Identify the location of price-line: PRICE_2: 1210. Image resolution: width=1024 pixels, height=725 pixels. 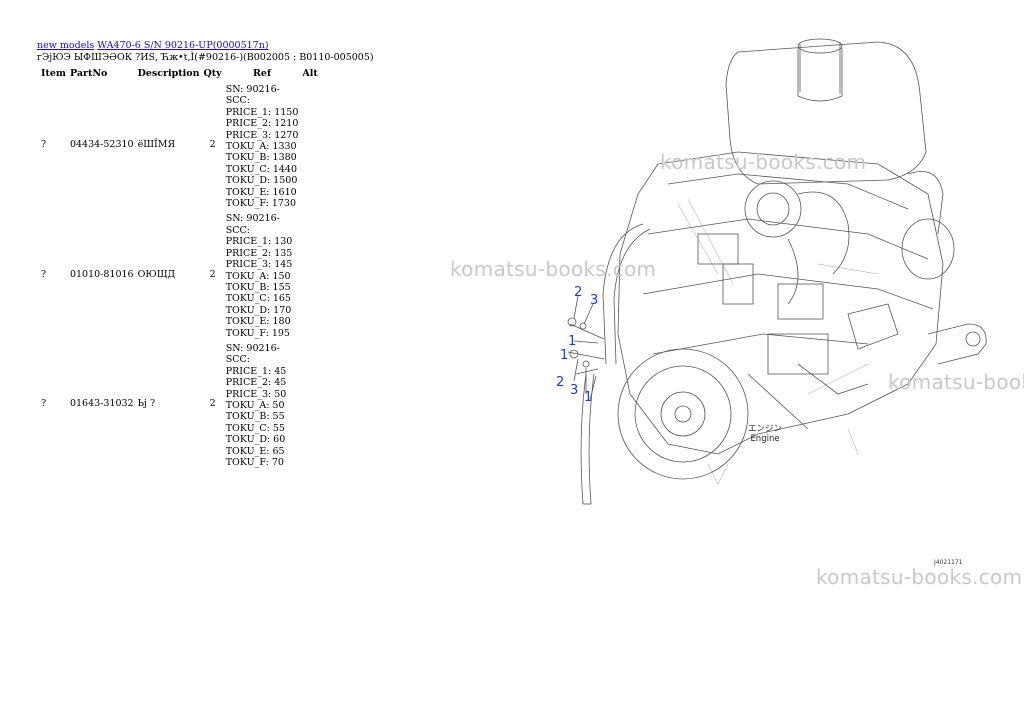
(262, 124).